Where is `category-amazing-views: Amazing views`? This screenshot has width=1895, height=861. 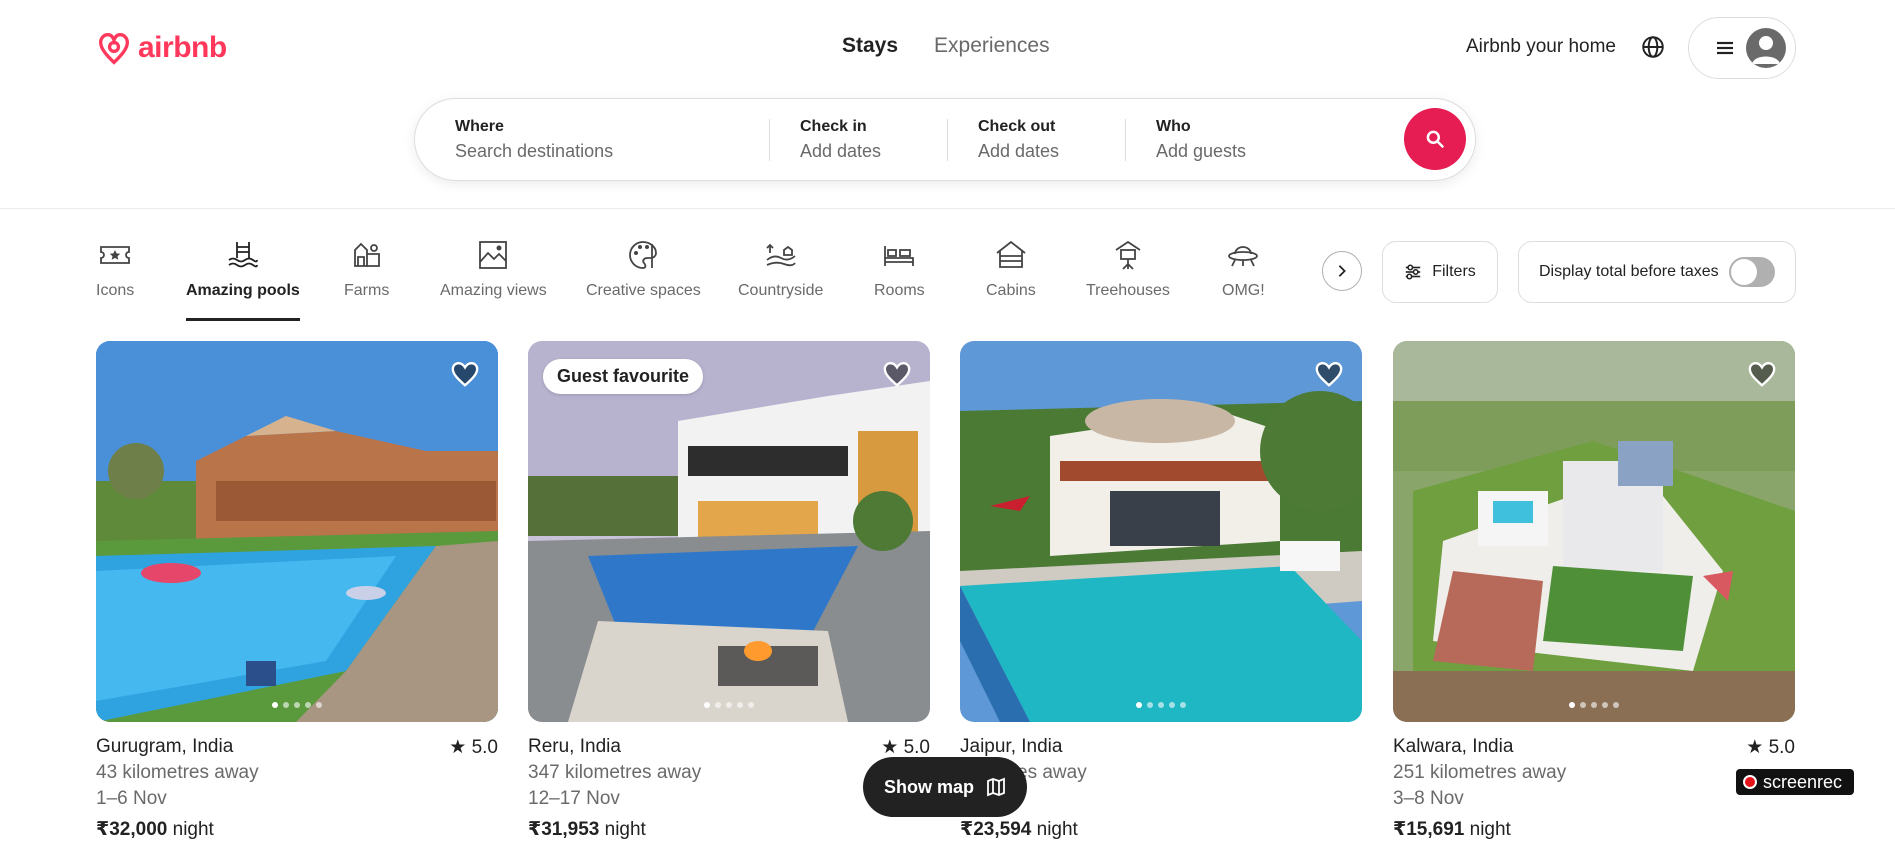
category-amazing-views: Amazing views is located at coordinates (493, 269).